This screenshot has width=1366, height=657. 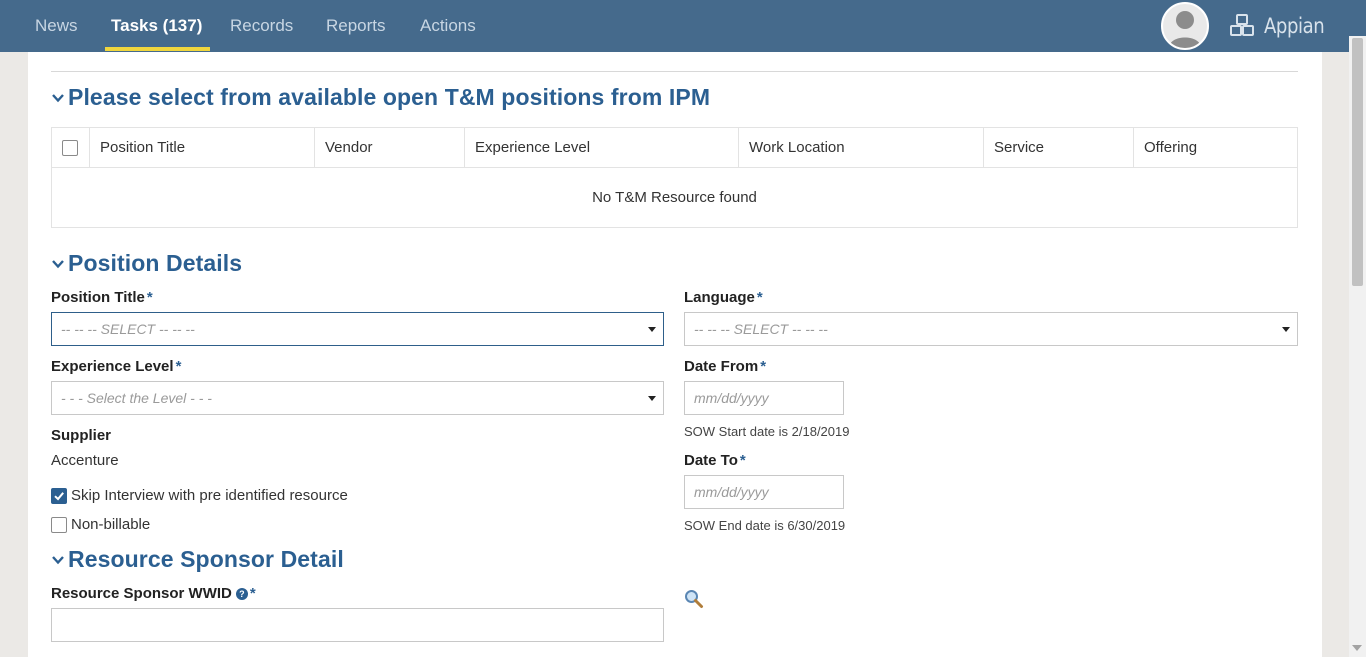 I want to click on section-header-resource-sponsor: Resource Sponsor Detail, so click(x=197, y=559).